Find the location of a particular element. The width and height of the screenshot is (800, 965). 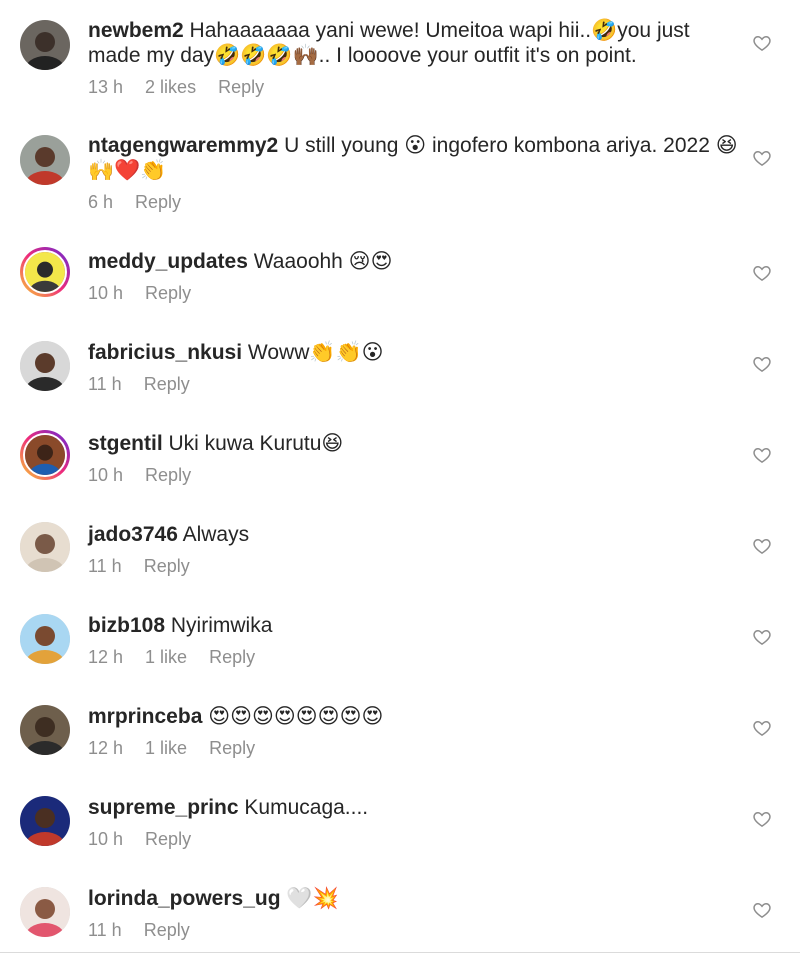

comment-text-block: lorinda_powers_ug 🤍💥 is located at coordinates (413, 898).